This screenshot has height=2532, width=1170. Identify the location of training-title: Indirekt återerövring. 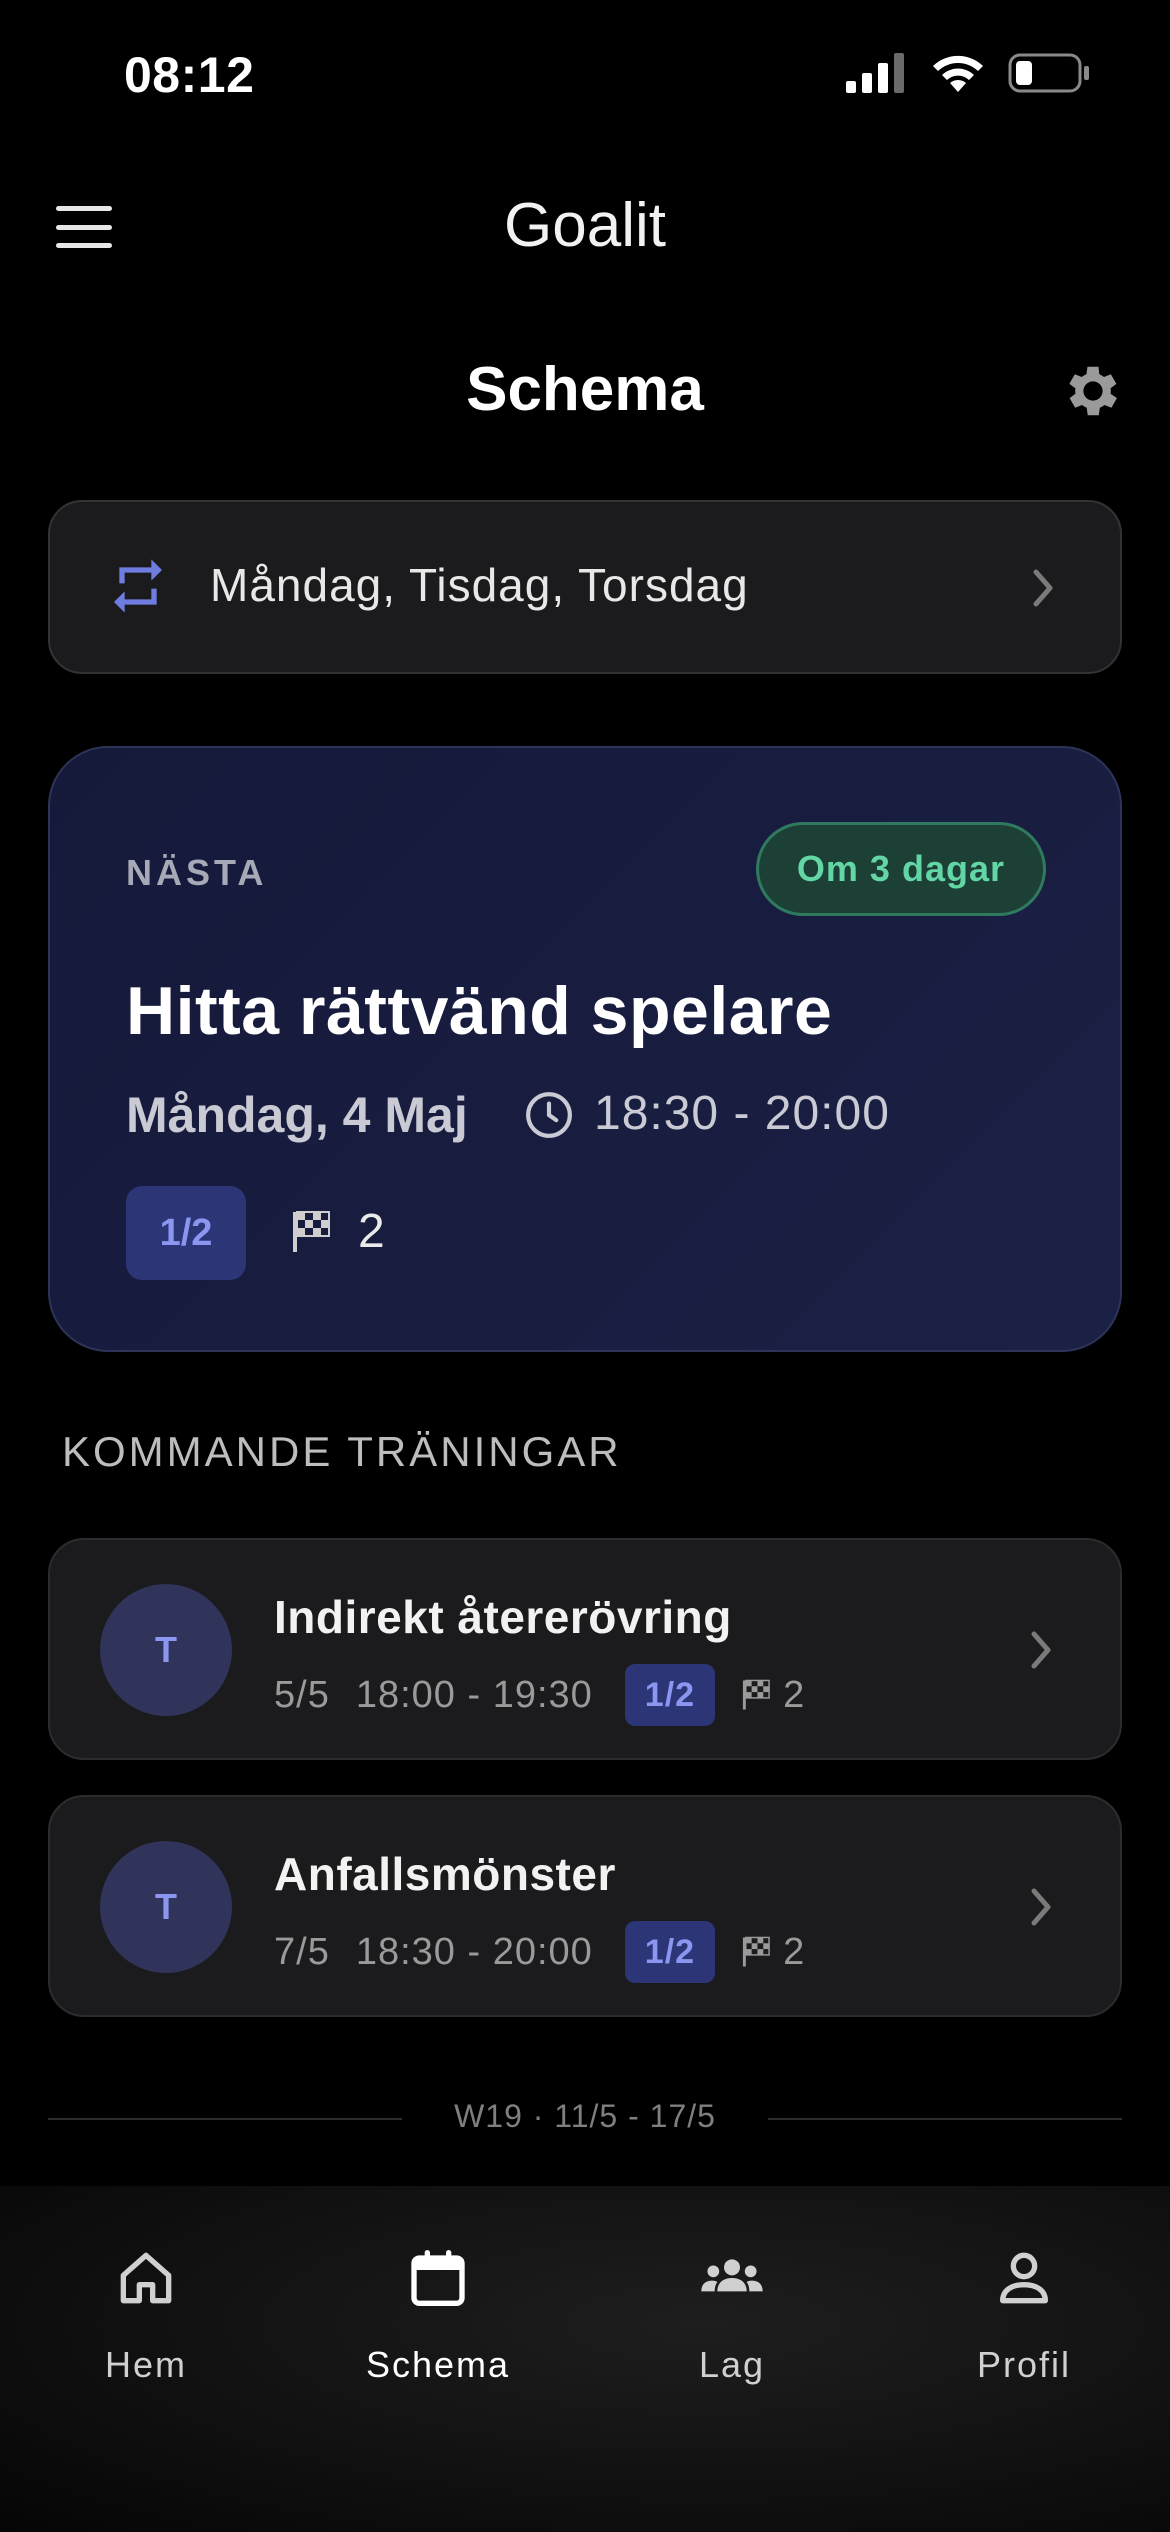
(503, 1617).